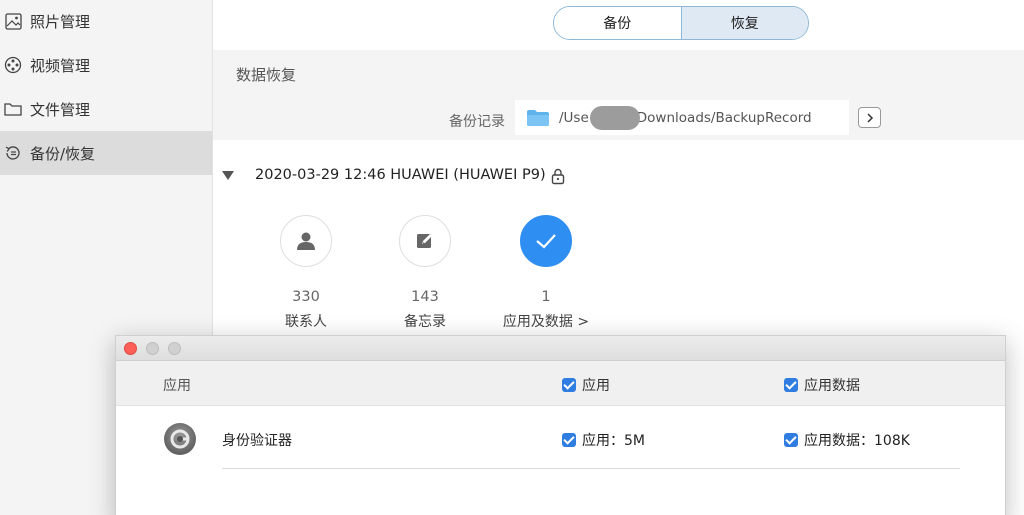 This screenshot has width=1024, height=515. Describe the element at coordinates (306, 322) in the screenshot. I see `category-label: 联系人` at that location.